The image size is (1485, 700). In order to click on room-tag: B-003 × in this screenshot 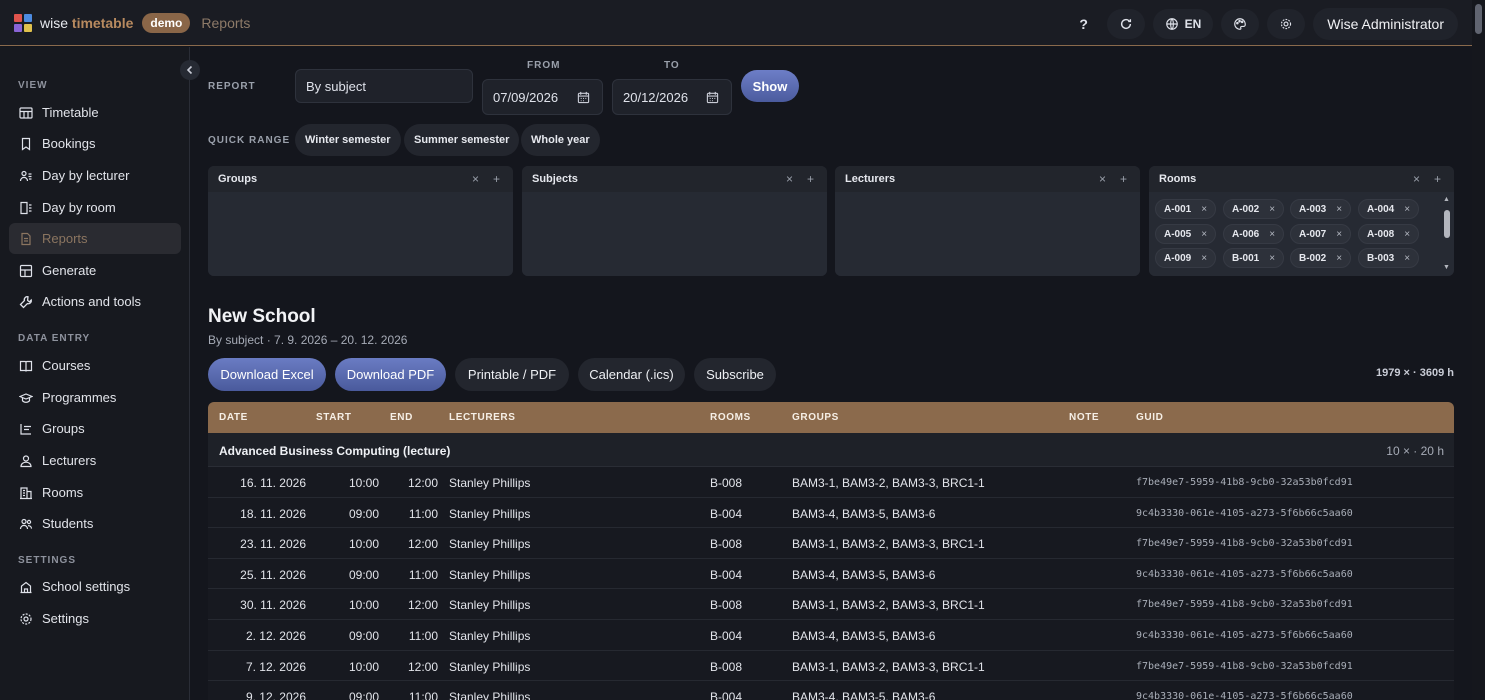, I will do `click(1389, 258)`.